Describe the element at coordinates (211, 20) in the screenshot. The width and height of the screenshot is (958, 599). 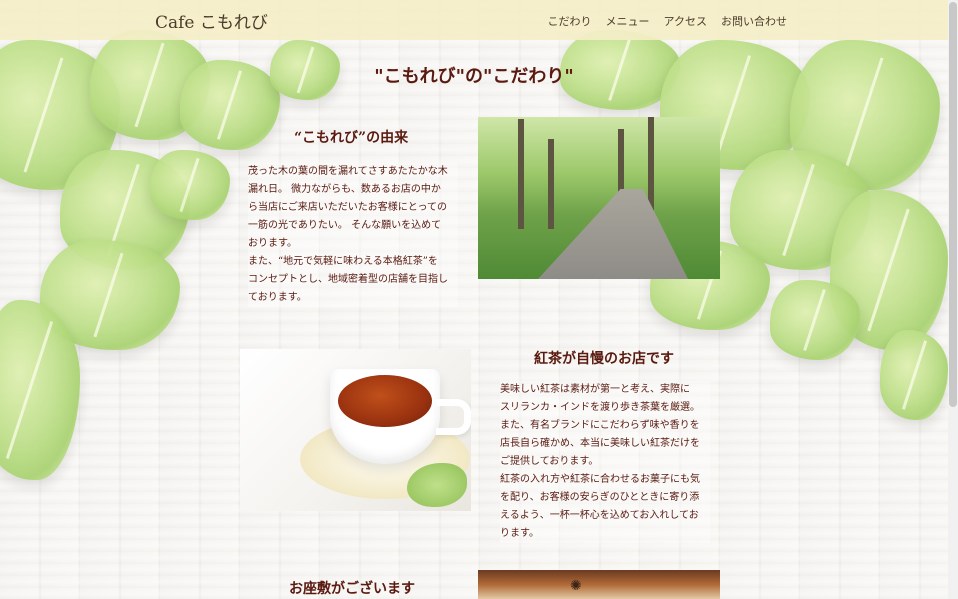
I see `site-logo: Cafe こもれび` at that location.